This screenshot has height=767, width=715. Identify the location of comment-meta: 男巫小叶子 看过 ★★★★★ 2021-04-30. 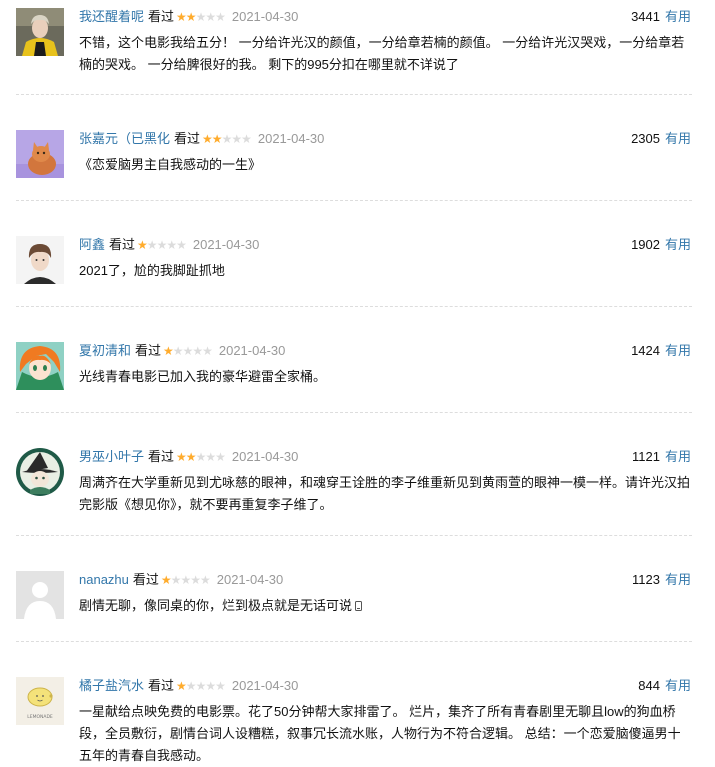
(188, 457).